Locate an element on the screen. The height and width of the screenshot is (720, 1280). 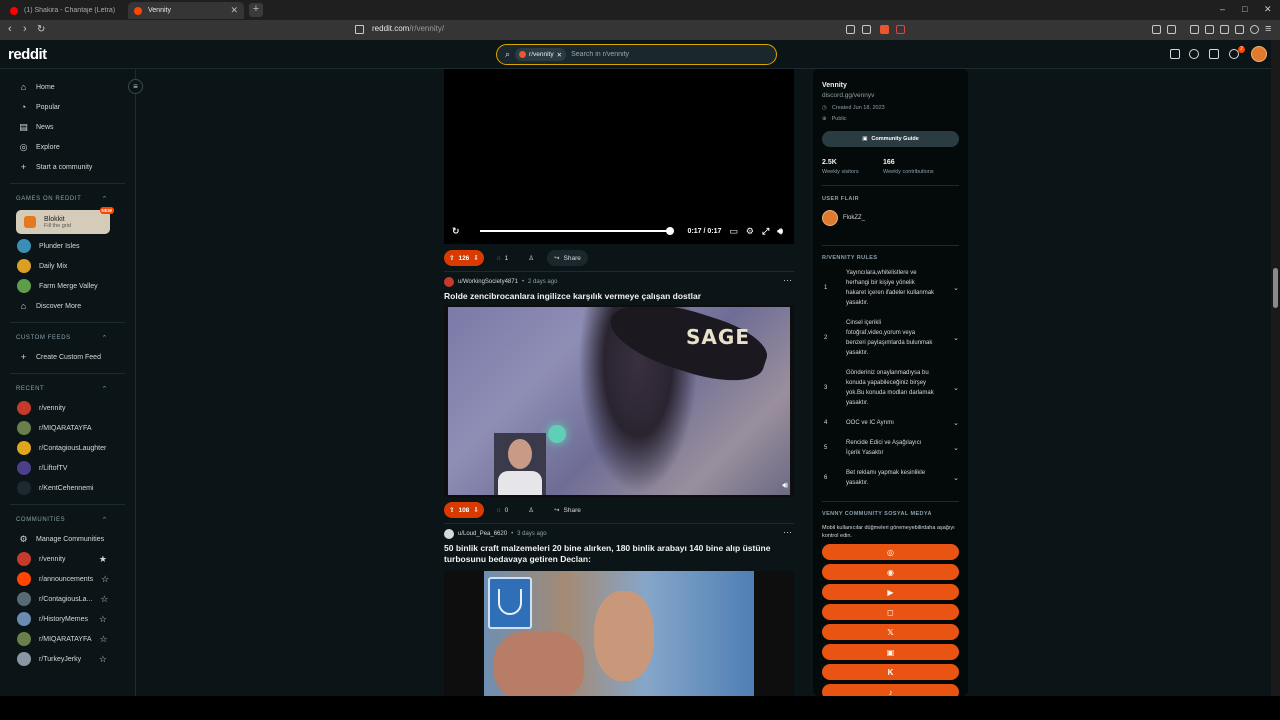
reload-icon: ↻ is located at coordinates (41, 29).